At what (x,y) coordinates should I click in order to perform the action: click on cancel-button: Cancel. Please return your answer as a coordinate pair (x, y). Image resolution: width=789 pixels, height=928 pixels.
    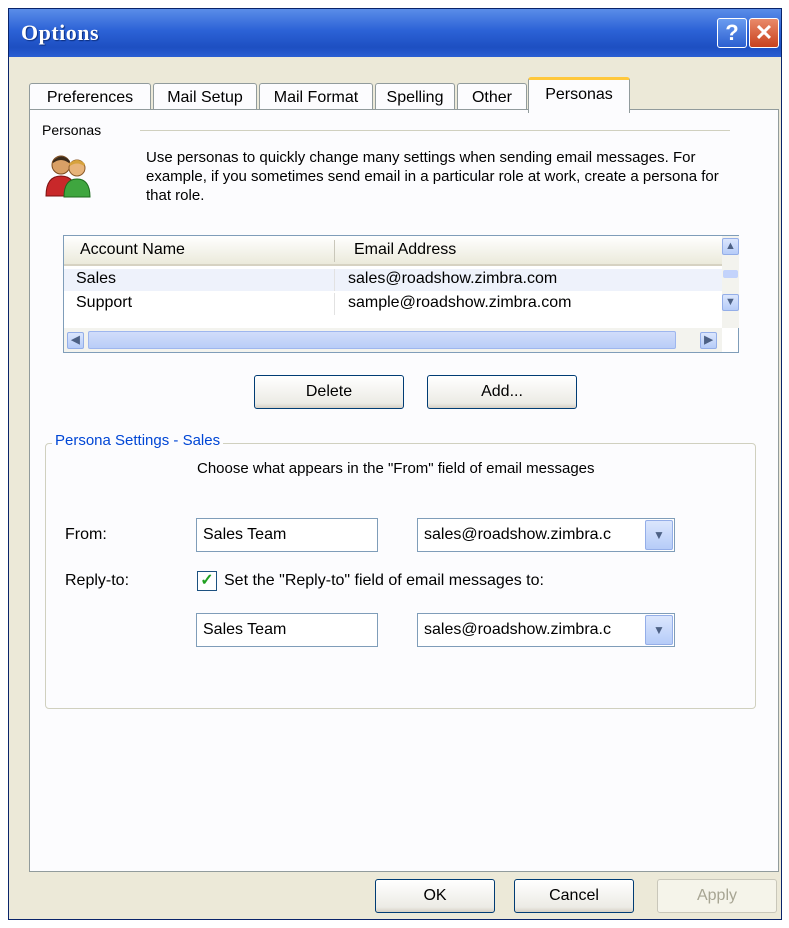
    Looking at the image, I should click on (574, 896).